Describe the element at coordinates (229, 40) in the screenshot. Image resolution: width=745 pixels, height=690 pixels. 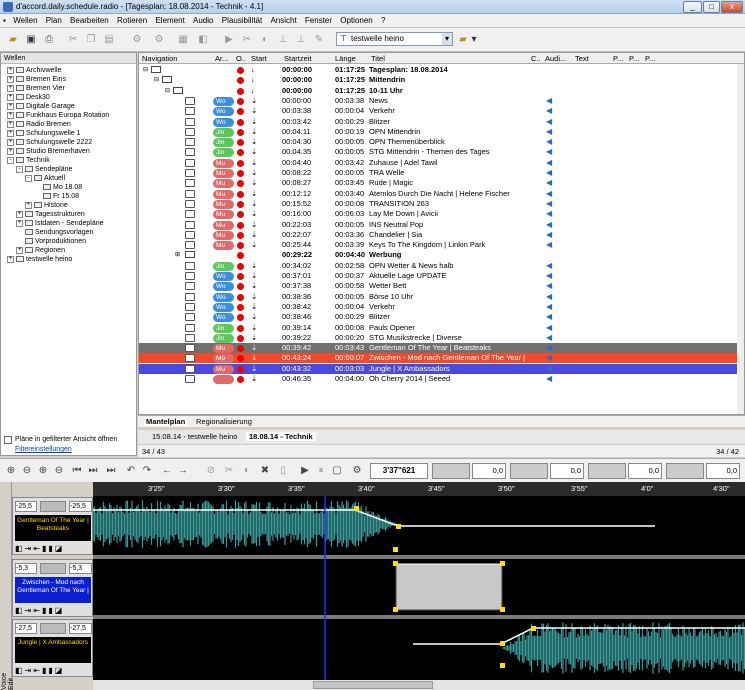
I see `play-icon: ▶` at that location.